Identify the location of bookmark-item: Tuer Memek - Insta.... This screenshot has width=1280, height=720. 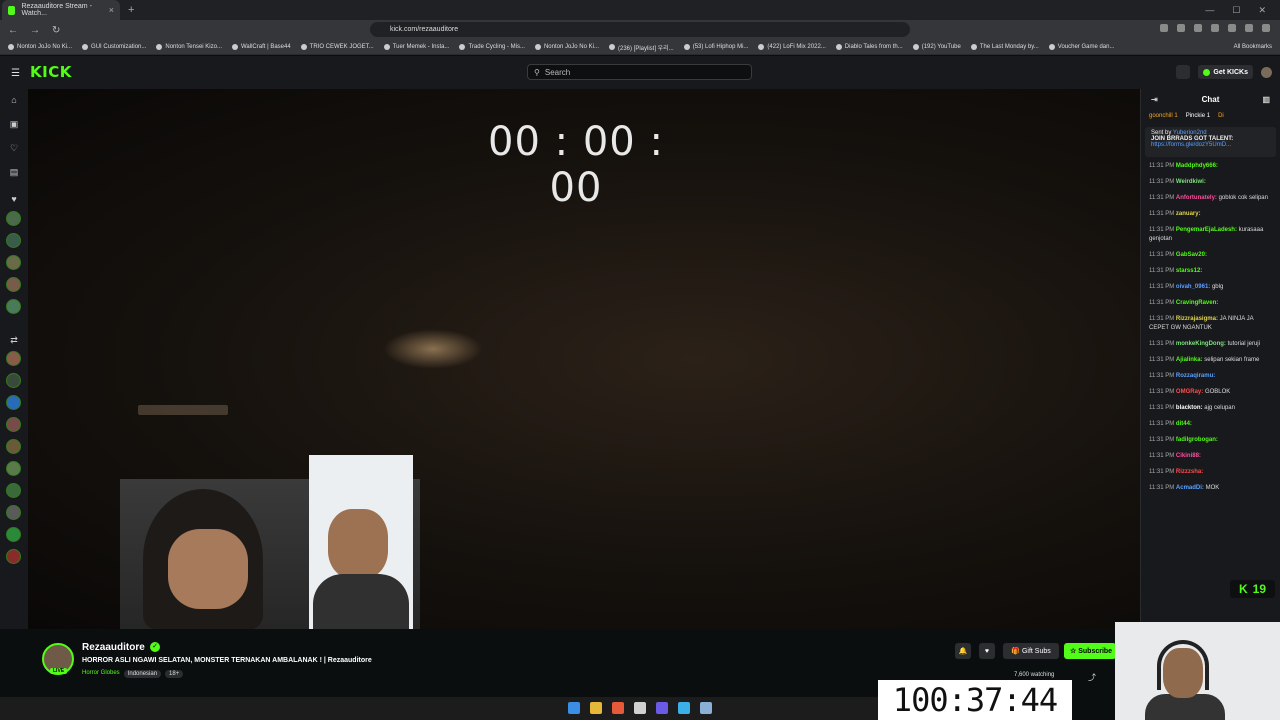
(416, 47).